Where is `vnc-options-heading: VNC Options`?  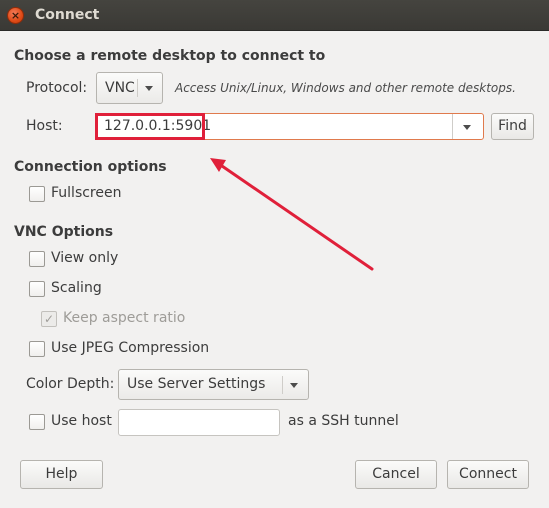
vnc-options-heading: VNC Options is located at coordinates (64, 232).